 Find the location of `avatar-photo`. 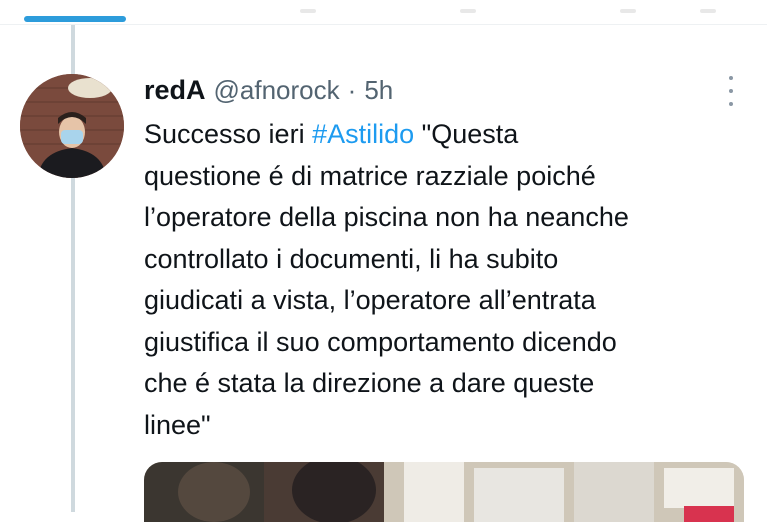

avatar-photo is located at coordinates (72, 126).